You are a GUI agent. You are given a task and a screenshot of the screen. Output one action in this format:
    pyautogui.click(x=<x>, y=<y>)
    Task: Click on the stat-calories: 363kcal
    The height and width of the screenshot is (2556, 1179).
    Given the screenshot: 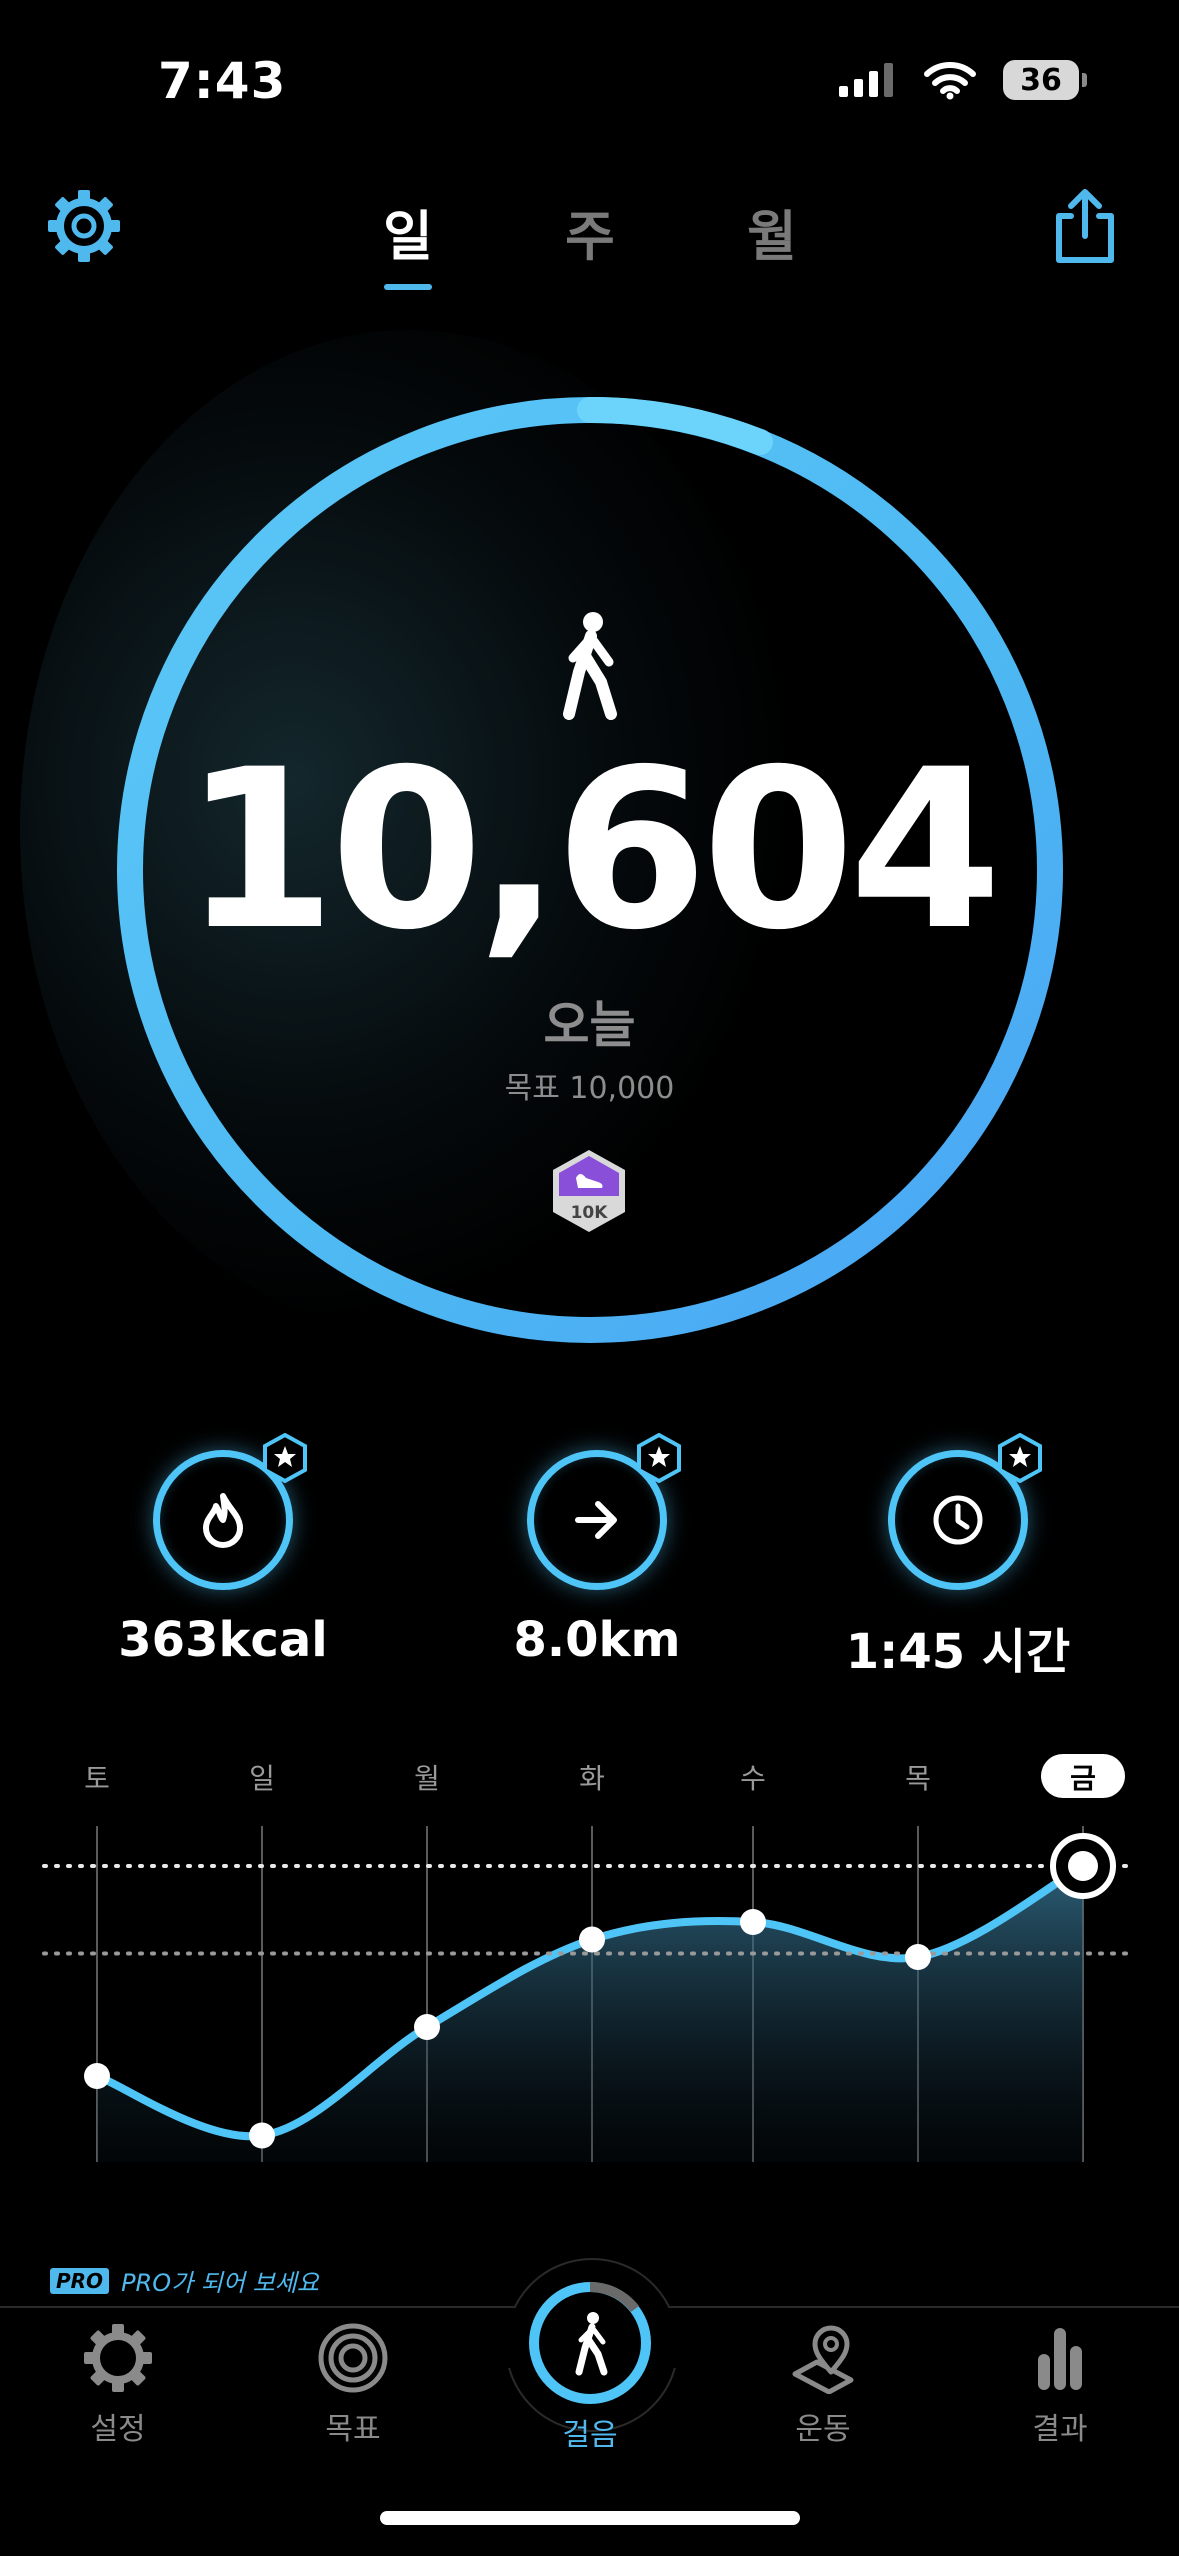 What is the action you would take?
    pyautogui.click(x=223, y=1550)
    